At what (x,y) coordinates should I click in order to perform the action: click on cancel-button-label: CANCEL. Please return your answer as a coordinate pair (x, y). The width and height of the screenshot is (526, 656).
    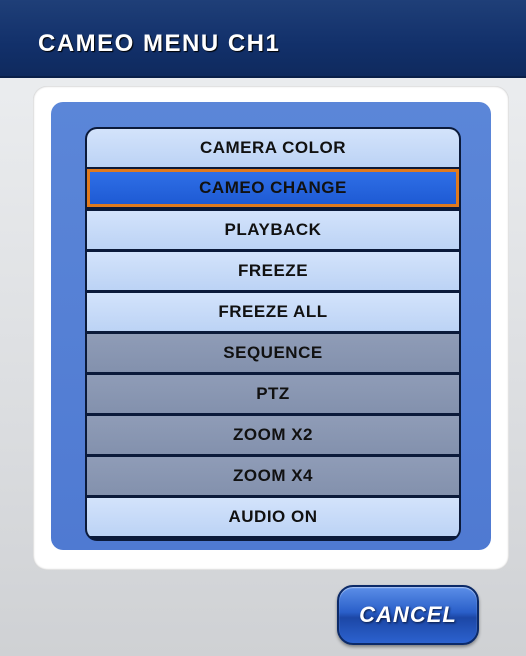
    Looking at the image, I should click on (408, 614).